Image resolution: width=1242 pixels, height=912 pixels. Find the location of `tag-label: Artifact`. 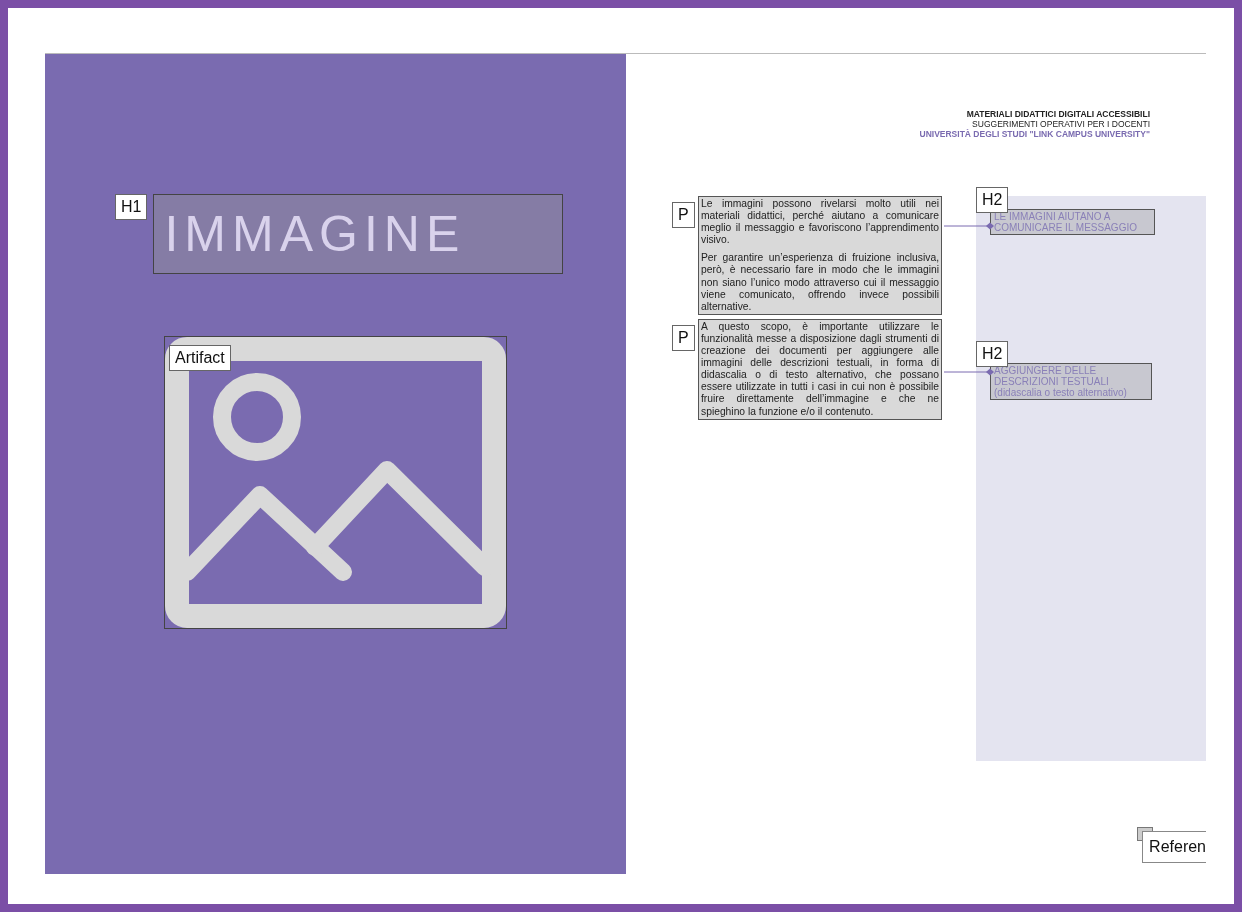

tag-label: Artifact is located at coordinates (200, 358).